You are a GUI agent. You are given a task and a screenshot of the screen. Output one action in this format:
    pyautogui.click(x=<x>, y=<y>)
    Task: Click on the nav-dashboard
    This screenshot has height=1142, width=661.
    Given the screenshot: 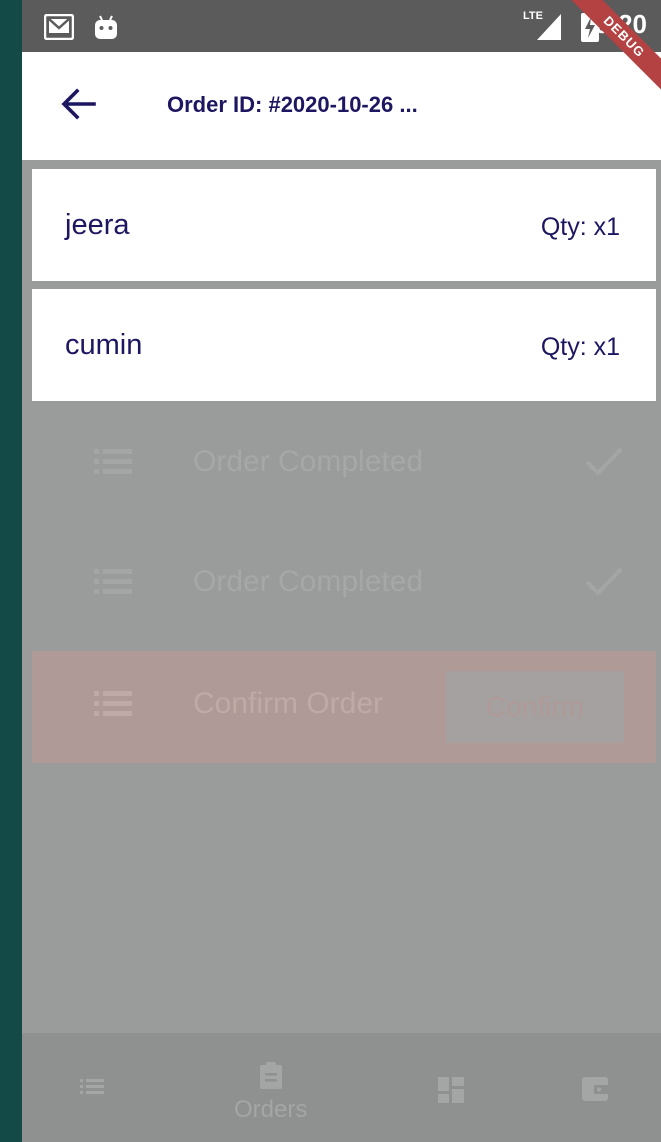 What is the action you would take?
    pyautogui.click(x=451, y=1092)
    